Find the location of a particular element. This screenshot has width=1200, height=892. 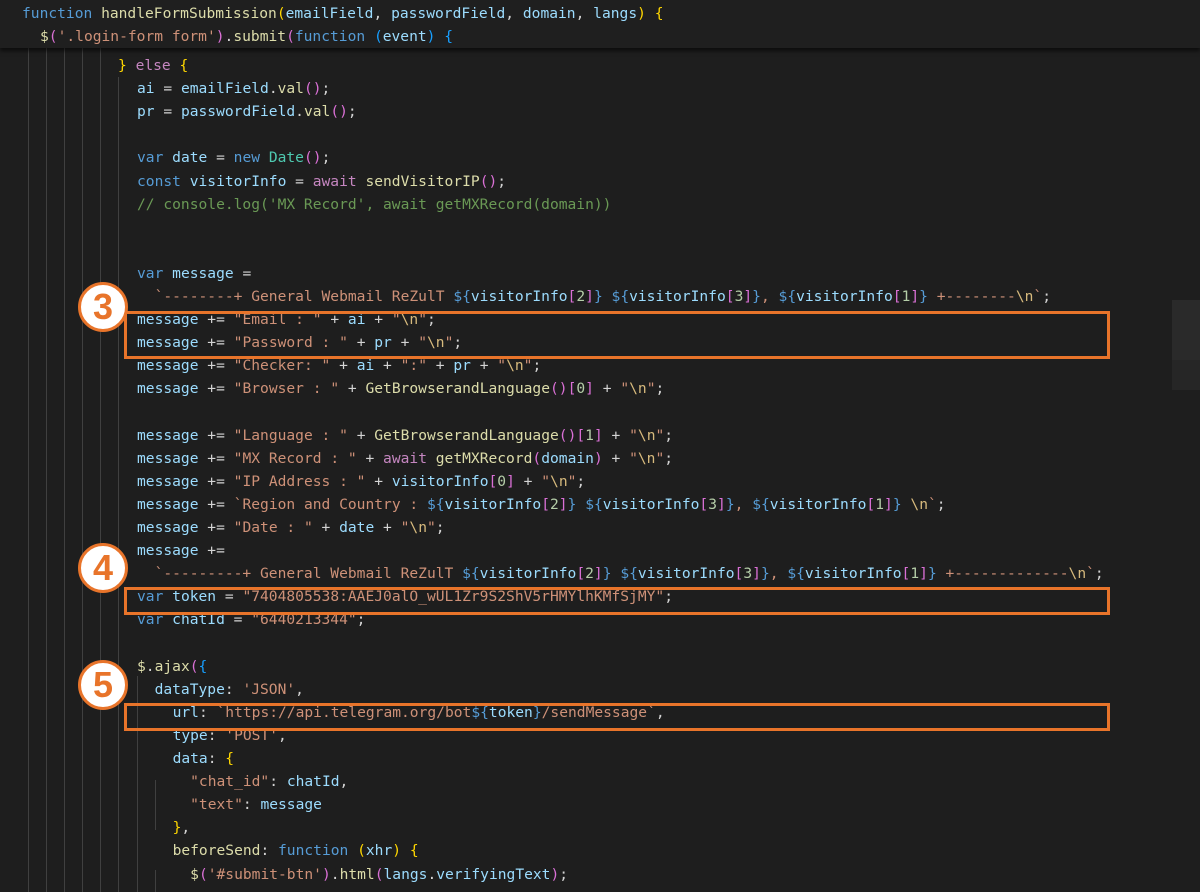

code-token: 1 is located at coordinates (915, 574).